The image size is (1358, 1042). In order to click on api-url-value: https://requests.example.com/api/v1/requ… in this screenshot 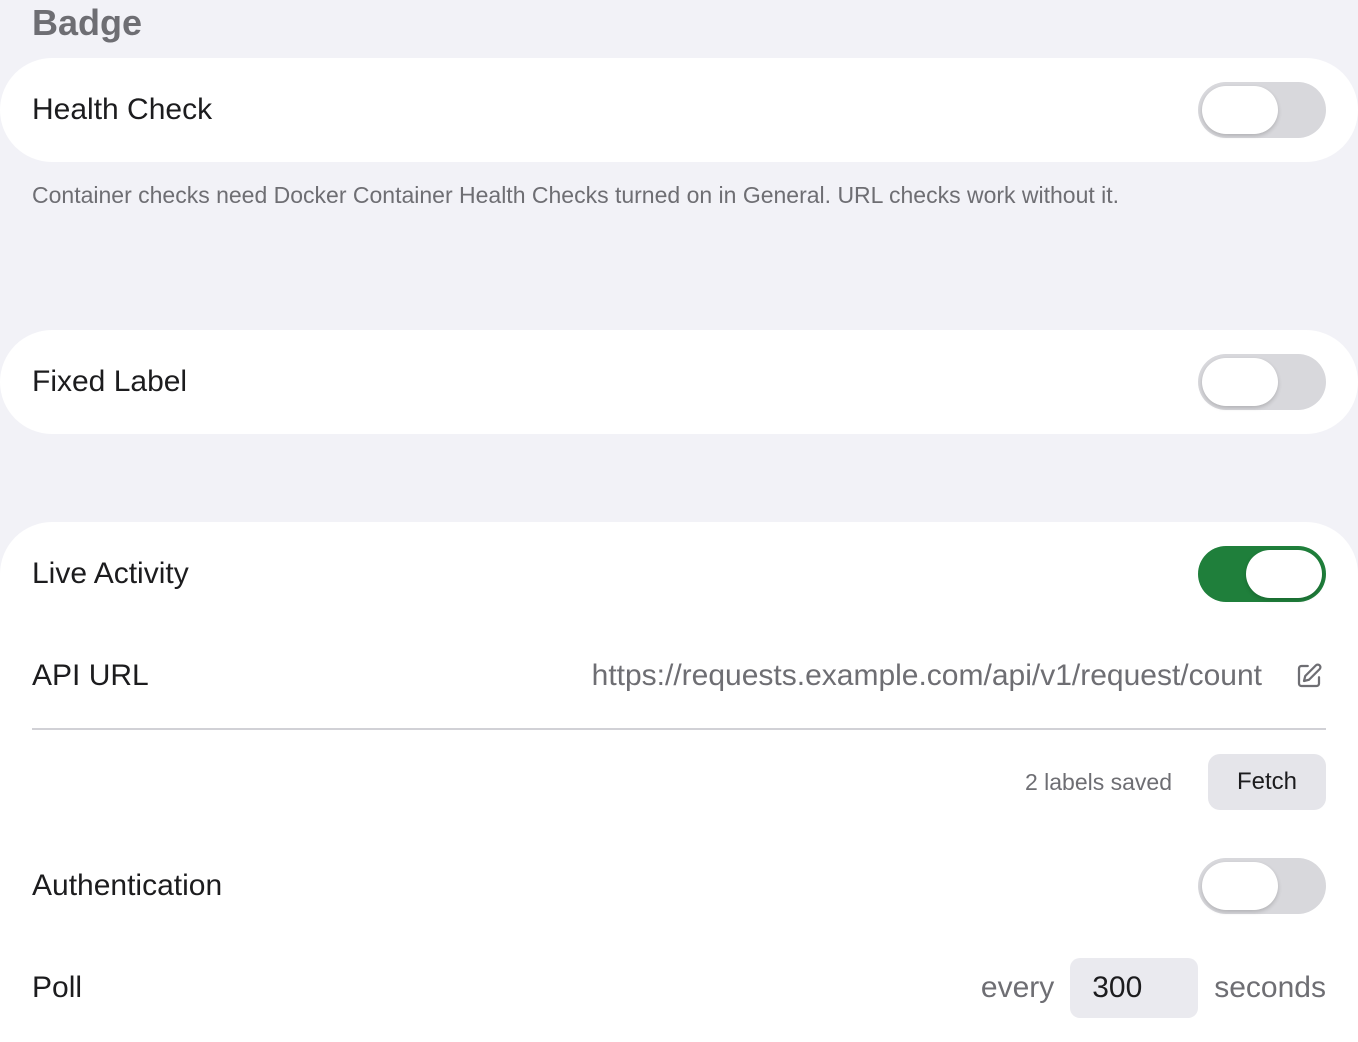, I will do `click(926, 675)`.